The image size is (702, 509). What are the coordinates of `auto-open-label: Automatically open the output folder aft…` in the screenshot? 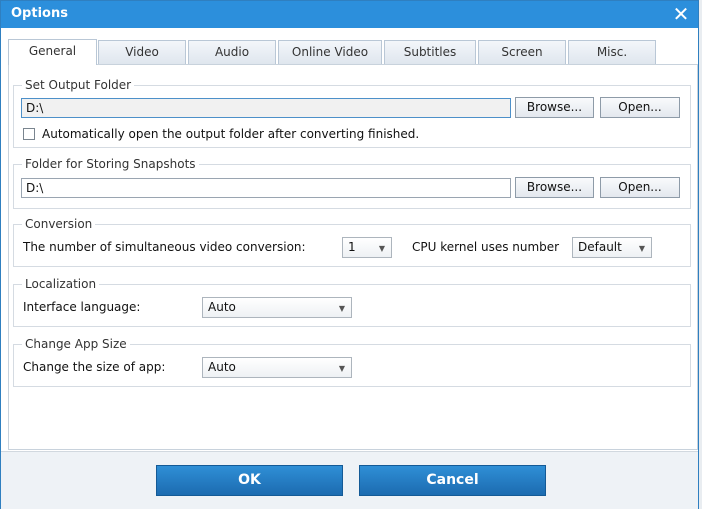 It's located at (231, 134).